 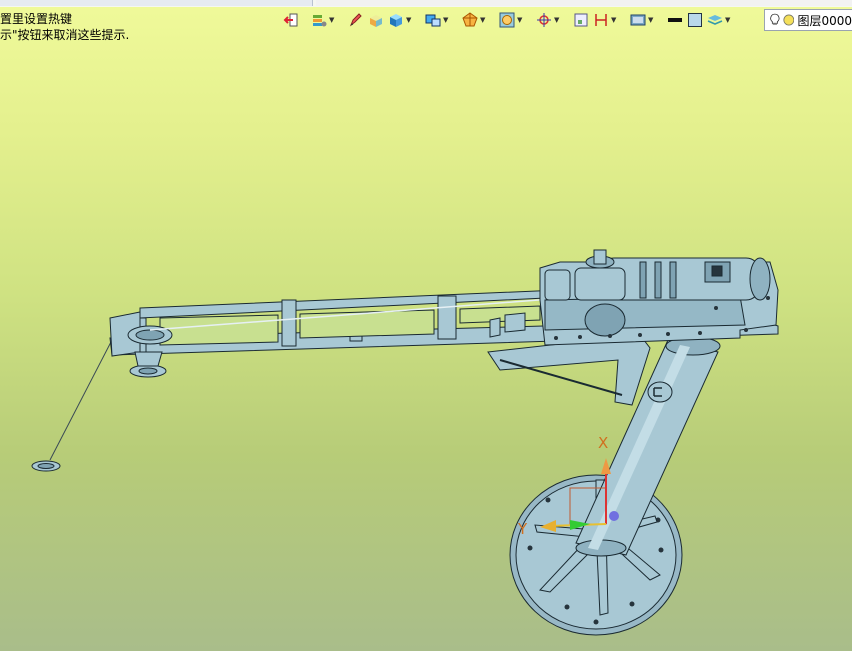 What do you see at coordinates (569, 370) in the screenshot?
I see `boom-support-truss` at bounding box center [569, 370].